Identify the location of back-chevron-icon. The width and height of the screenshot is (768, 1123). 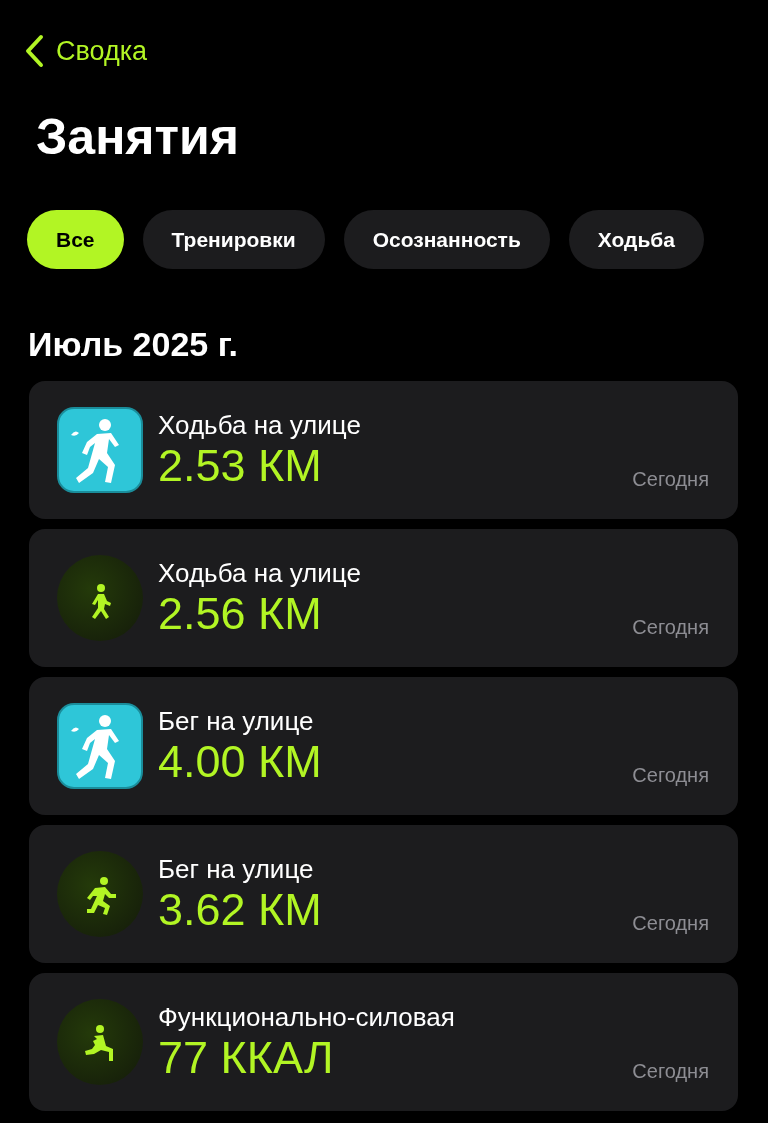
(34, 51).